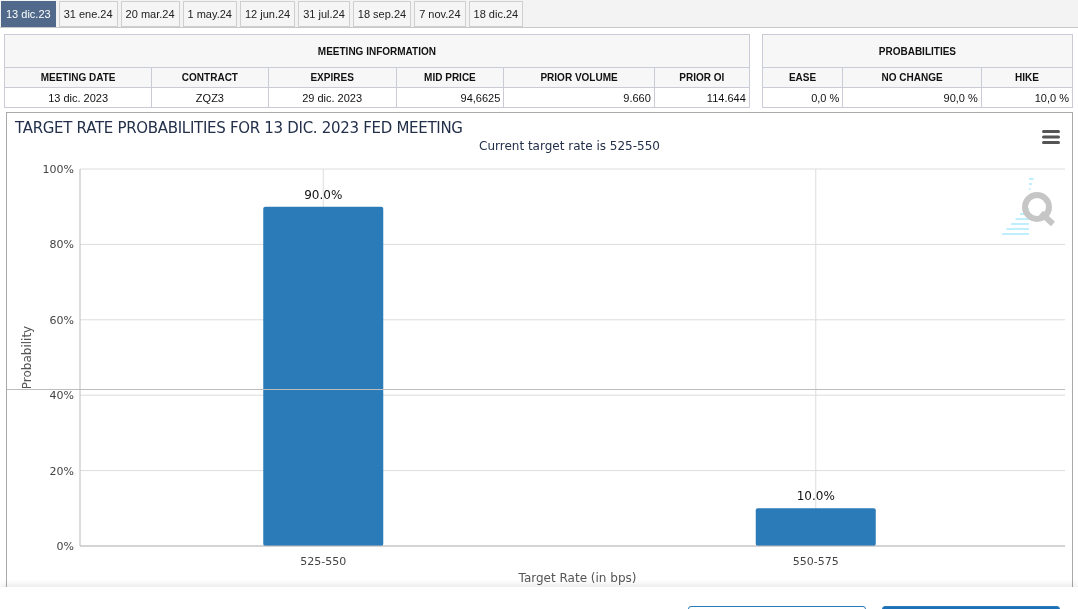 The height and width of the screenshot is (609, 1078). I want to click on column-header: MEETING DATE, so click(78, 77).